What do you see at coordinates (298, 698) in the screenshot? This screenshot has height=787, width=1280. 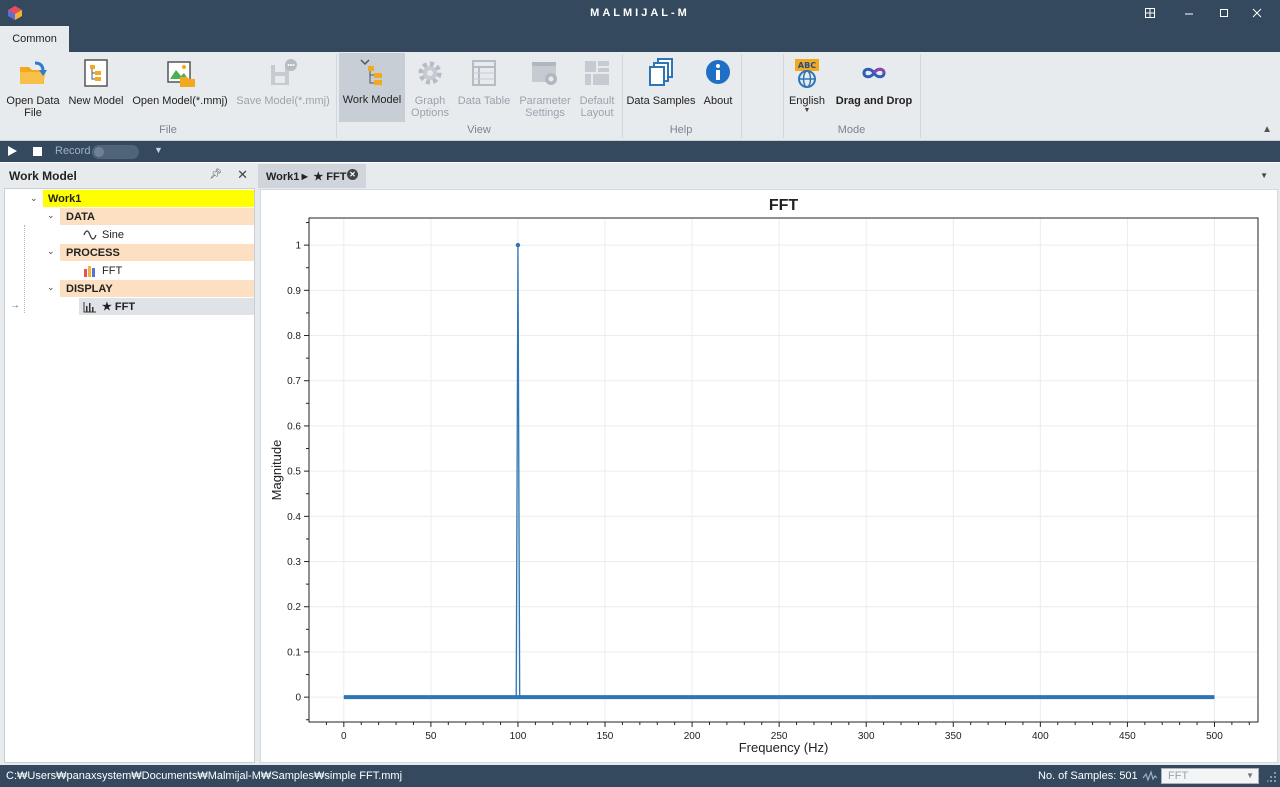 I see `y-tick-label: 0` at bounding box center [298, 698].